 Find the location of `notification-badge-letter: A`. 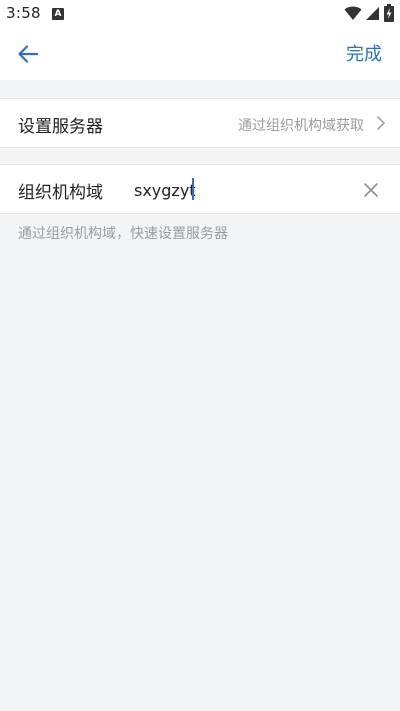

notification-badge-letter: A is located at coordinates (58, 14).